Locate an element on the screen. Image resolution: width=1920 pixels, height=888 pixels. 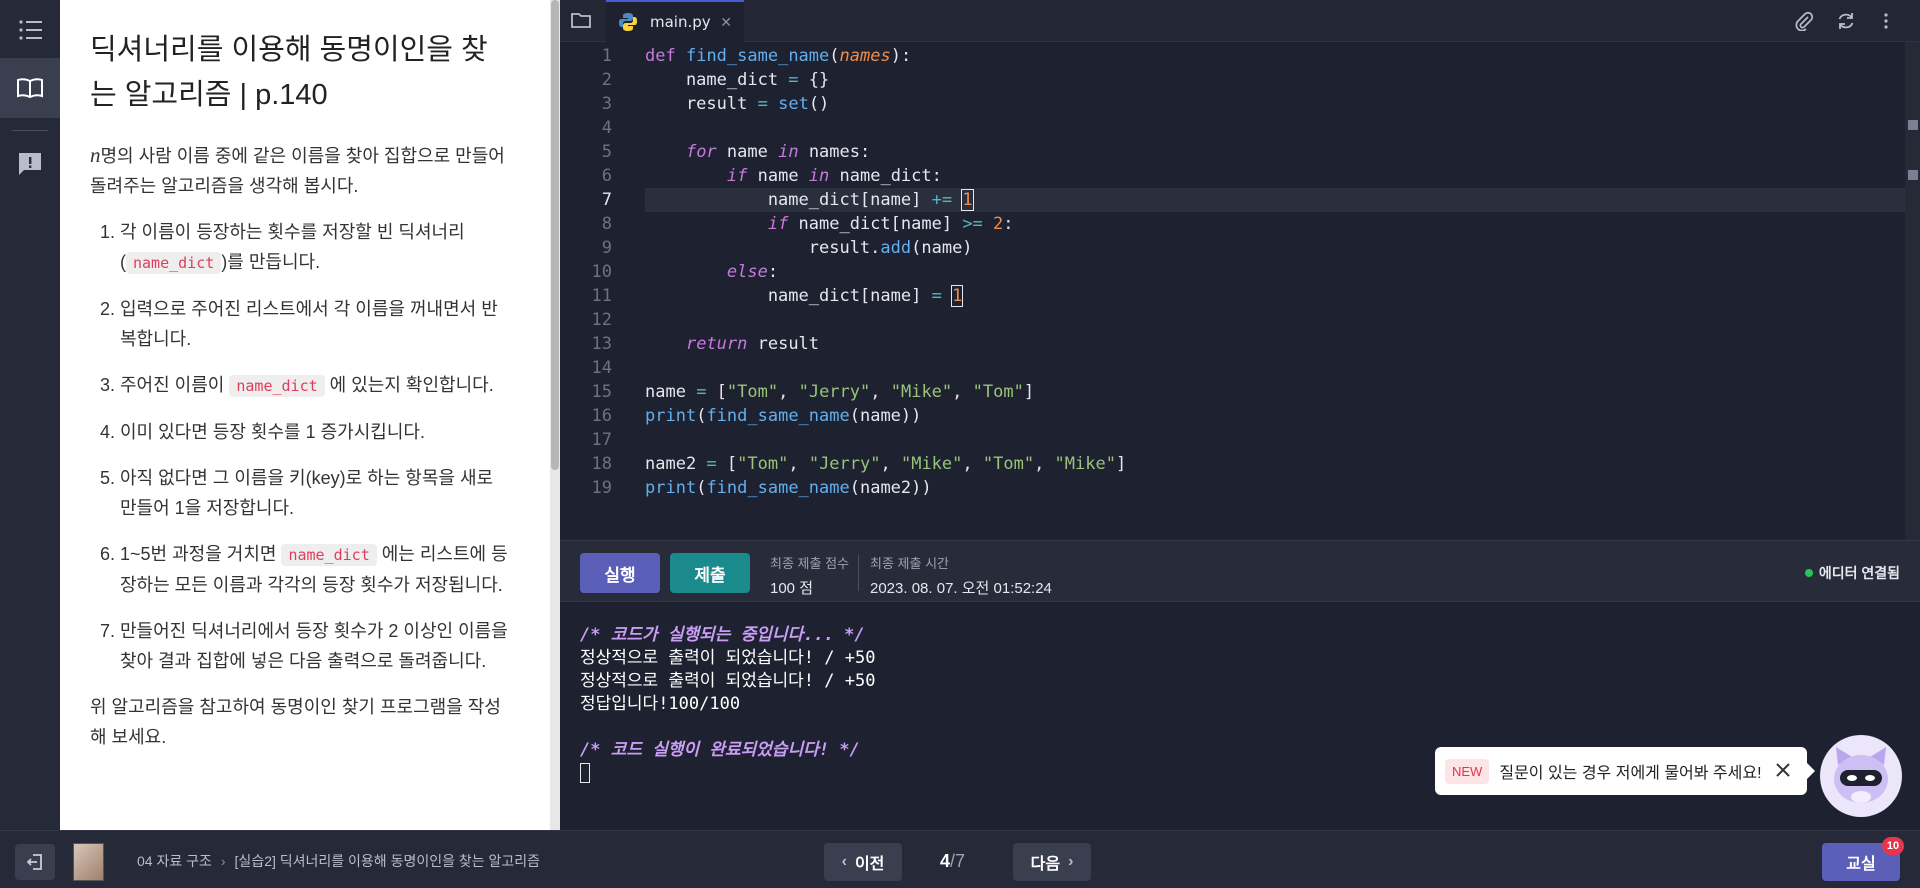
score-info: 최종 제출 점수 100 점 is located at coordinates (809, 575).